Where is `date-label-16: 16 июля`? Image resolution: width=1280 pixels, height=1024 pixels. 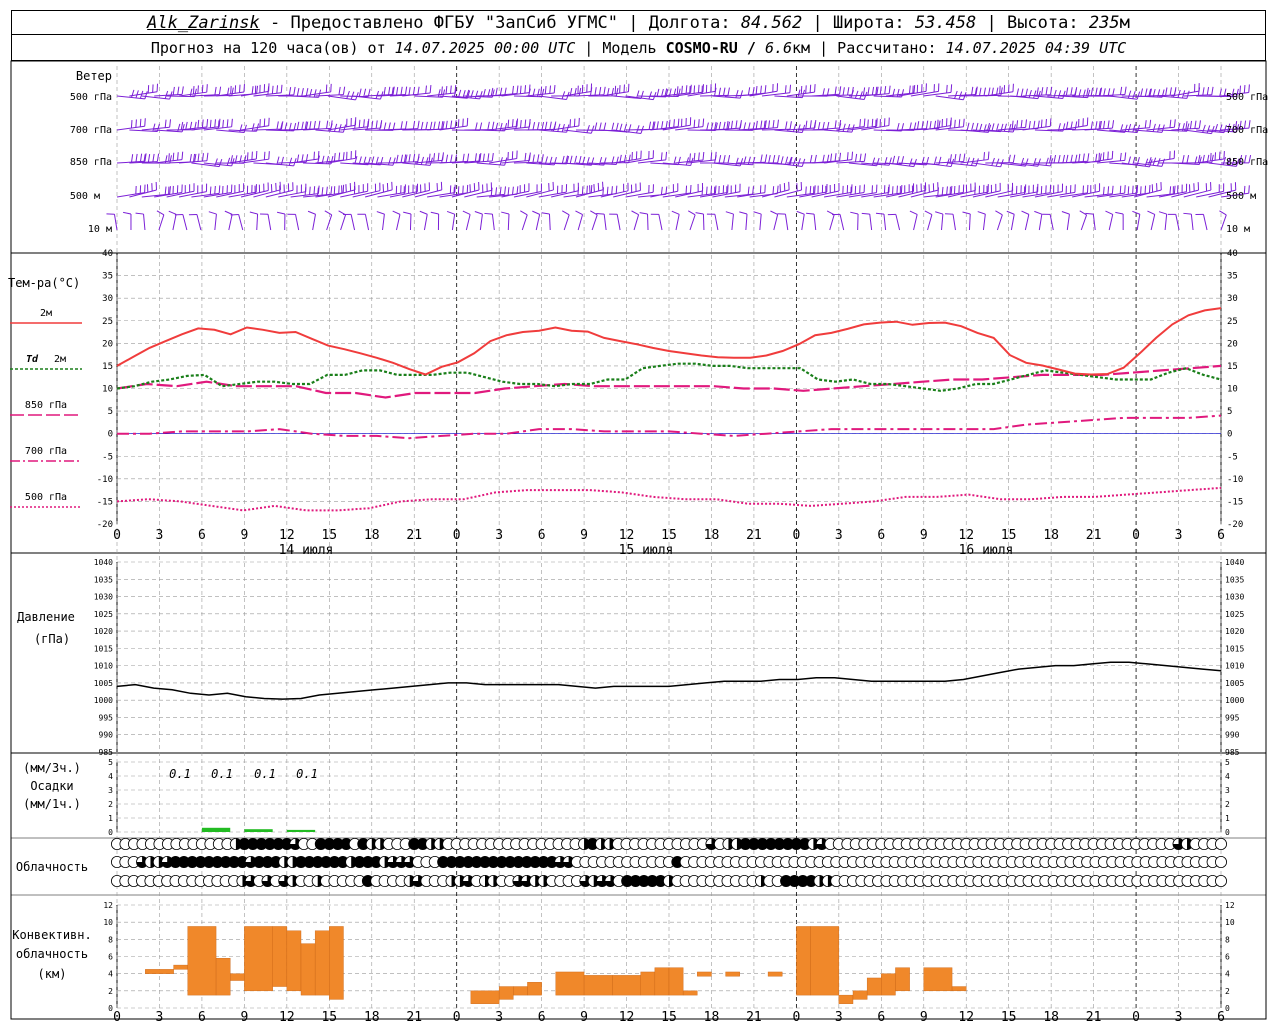 date-label-16: 16 июля is located at coordinates (986, 550).